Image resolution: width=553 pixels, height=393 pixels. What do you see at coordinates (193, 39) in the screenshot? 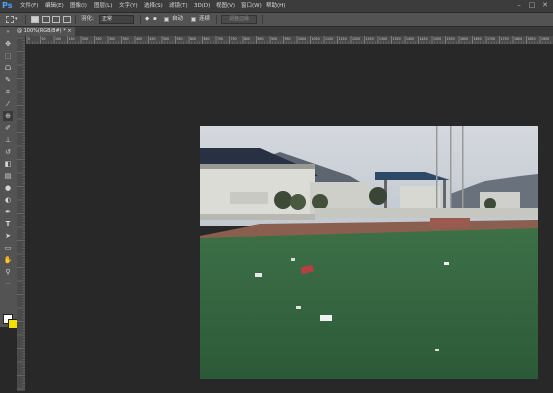
I see `ruler-label: 600` at bounding box center [193, 39].